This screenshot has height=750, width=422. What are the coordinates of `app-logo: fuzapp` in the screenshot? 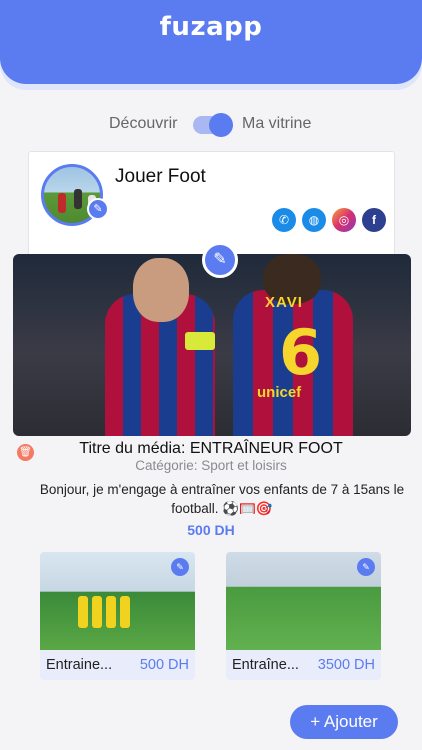 It's located at (211, 27).